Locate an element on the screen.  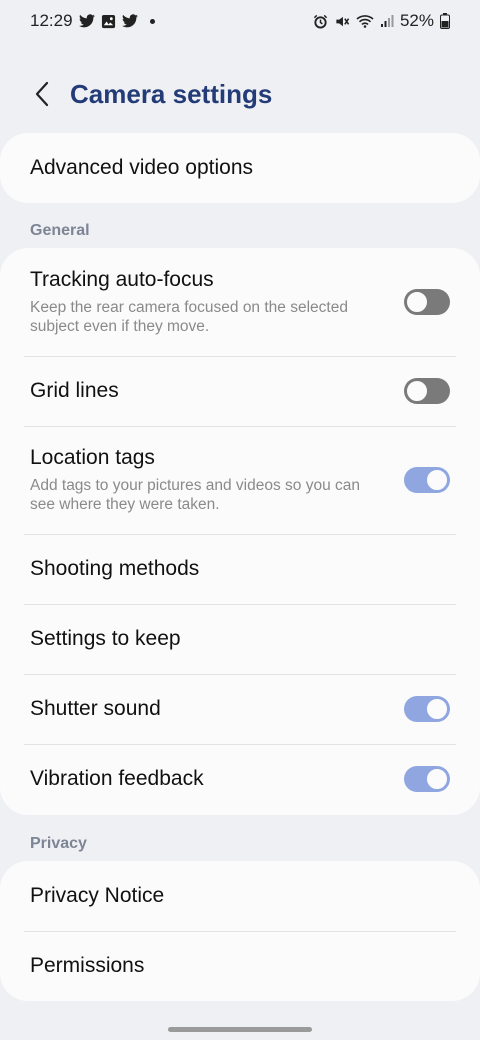
location-tags-title: Location tags is located at coordinates (92, 457).